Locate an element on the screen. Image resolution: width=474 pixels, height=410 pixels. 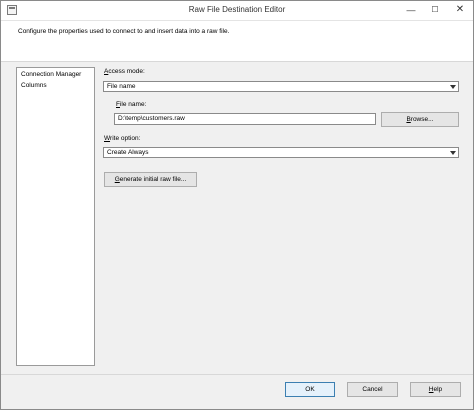
minimize-icon: — is located at coordinates (411, 10).